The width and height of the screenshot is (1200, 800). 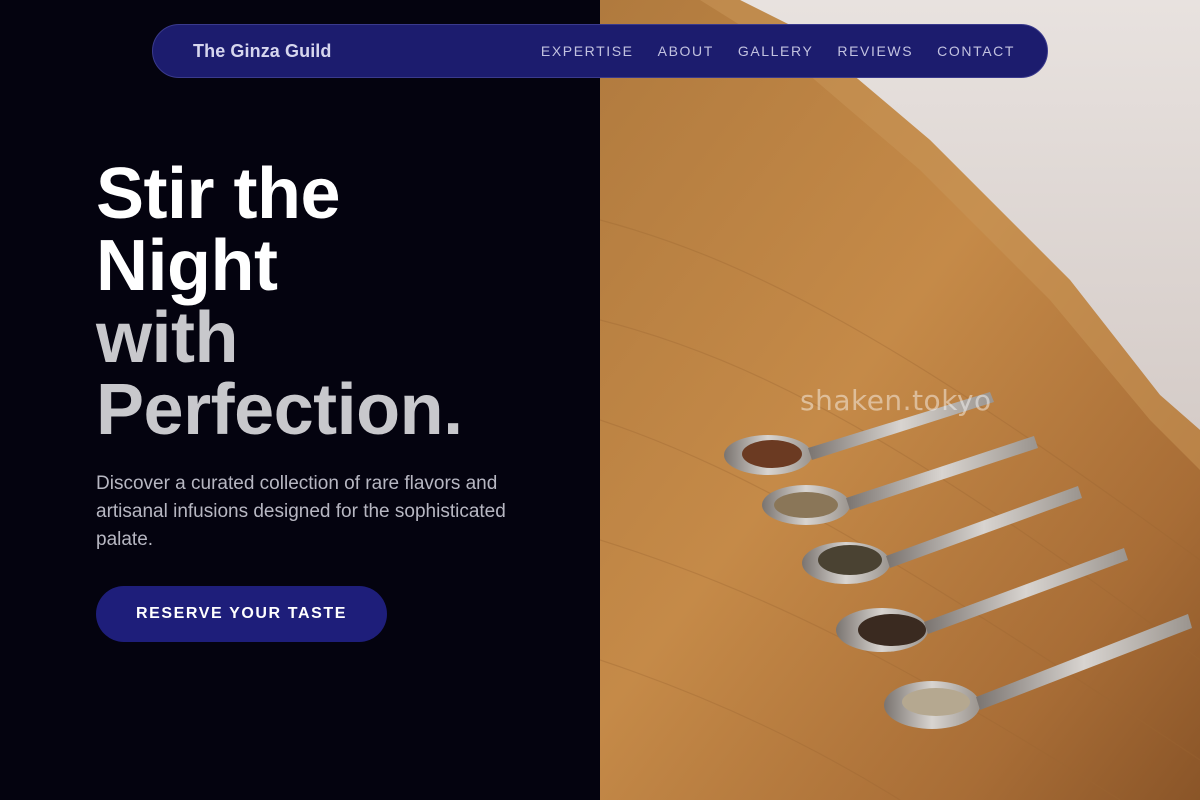 I want to click on nav-link-gallery: GALLERY, so click(x=776, y=51).